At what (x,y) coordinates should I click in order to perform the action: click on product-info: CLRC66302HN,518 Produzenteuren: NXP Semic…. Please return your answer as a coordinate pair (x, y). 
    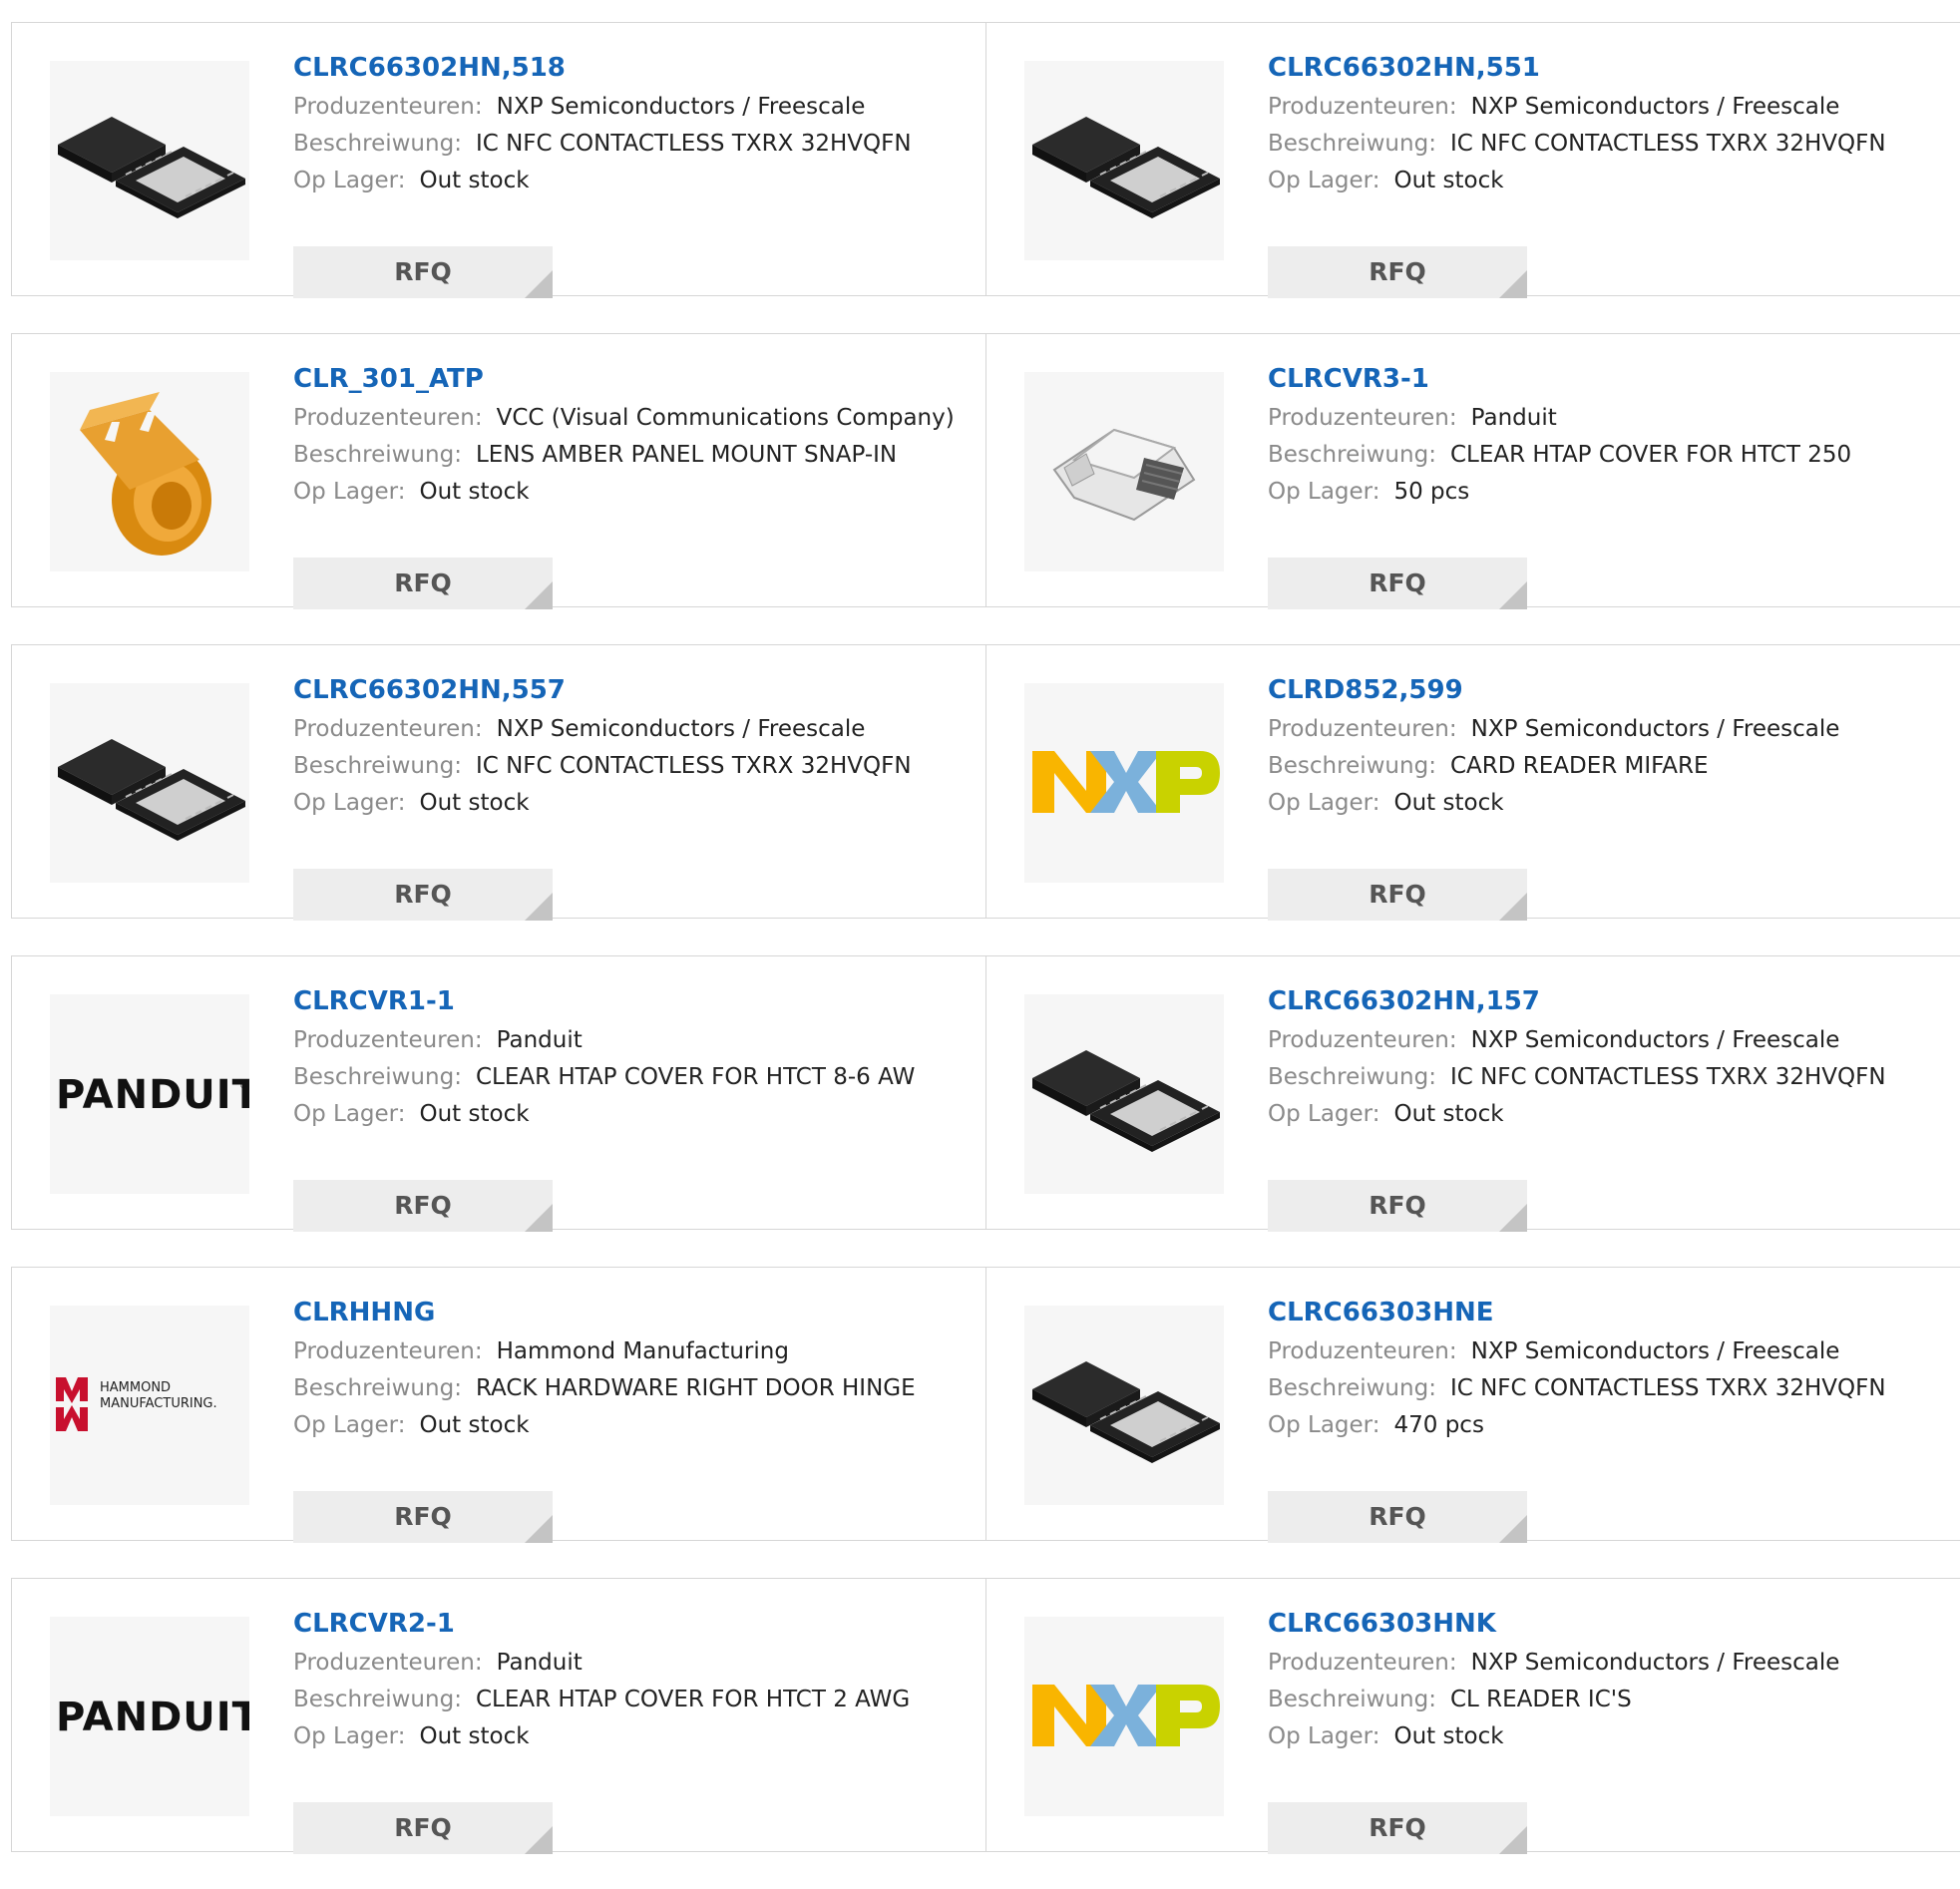
    Looking at the image, I should click on (635, 172).